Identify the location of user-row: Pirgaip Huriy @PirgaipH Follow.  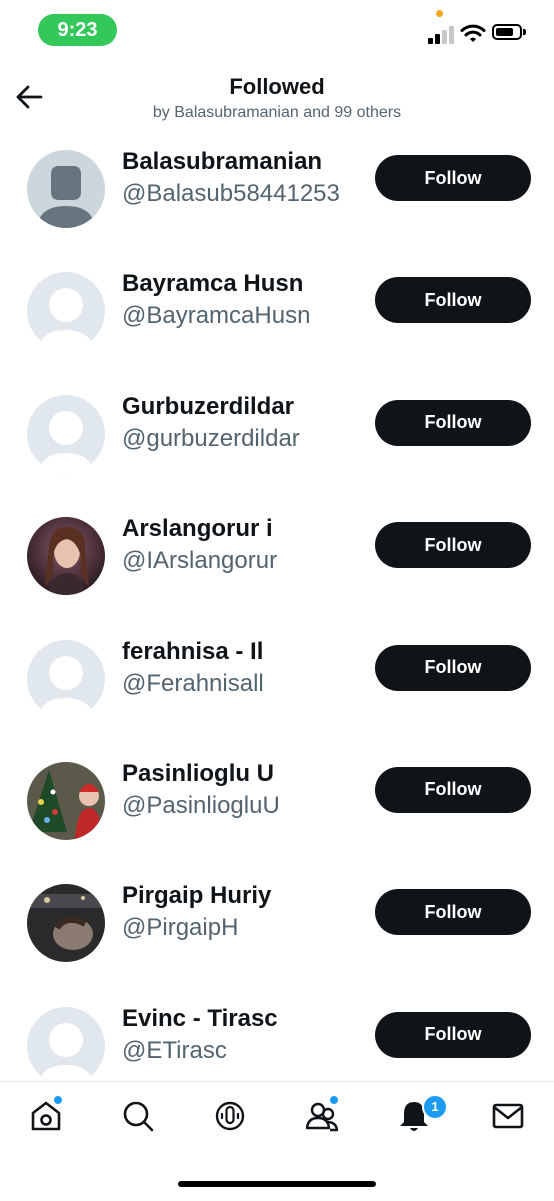
(277, 931).